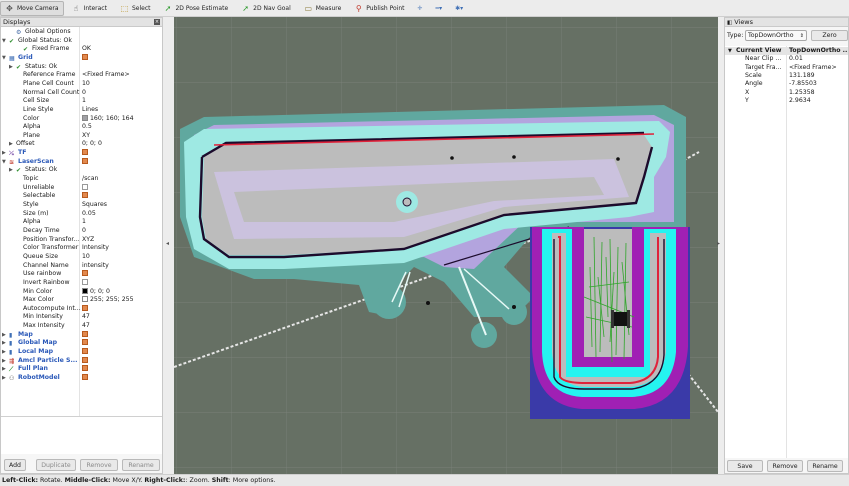 The width and height of the screenshot is (849, 486). I want to click on display-row: Max Intensity 47, so click(81, 326).